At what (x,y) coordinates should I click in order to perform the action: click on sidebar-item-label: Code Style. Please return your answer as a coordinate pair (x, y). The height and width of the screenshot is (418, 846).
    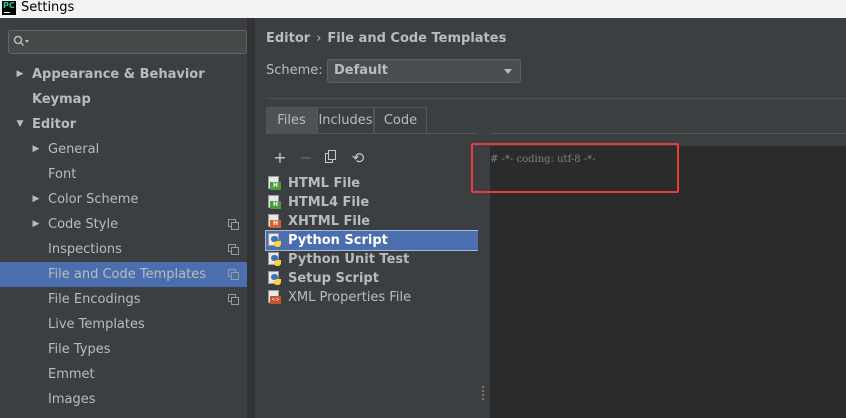
    Looking at the image, I should click on (83, 224).